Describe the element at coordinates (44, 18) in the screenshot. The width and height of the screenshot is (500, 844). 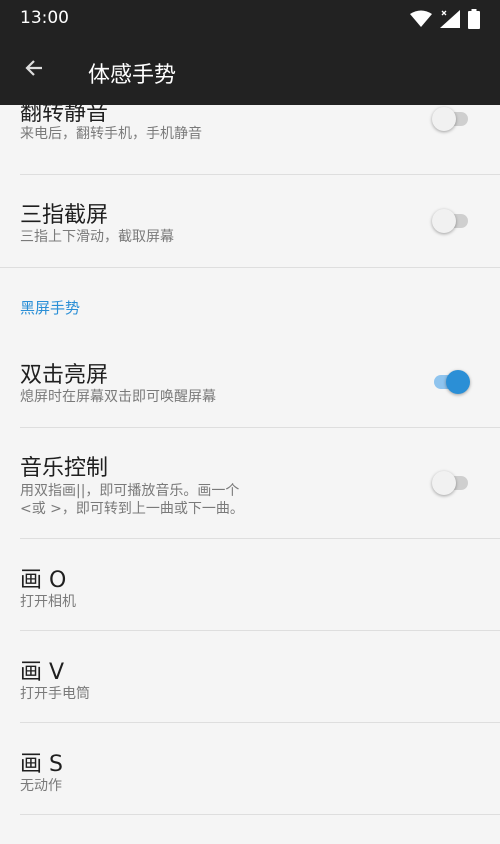
I see `status-time: 13:00` at that location.